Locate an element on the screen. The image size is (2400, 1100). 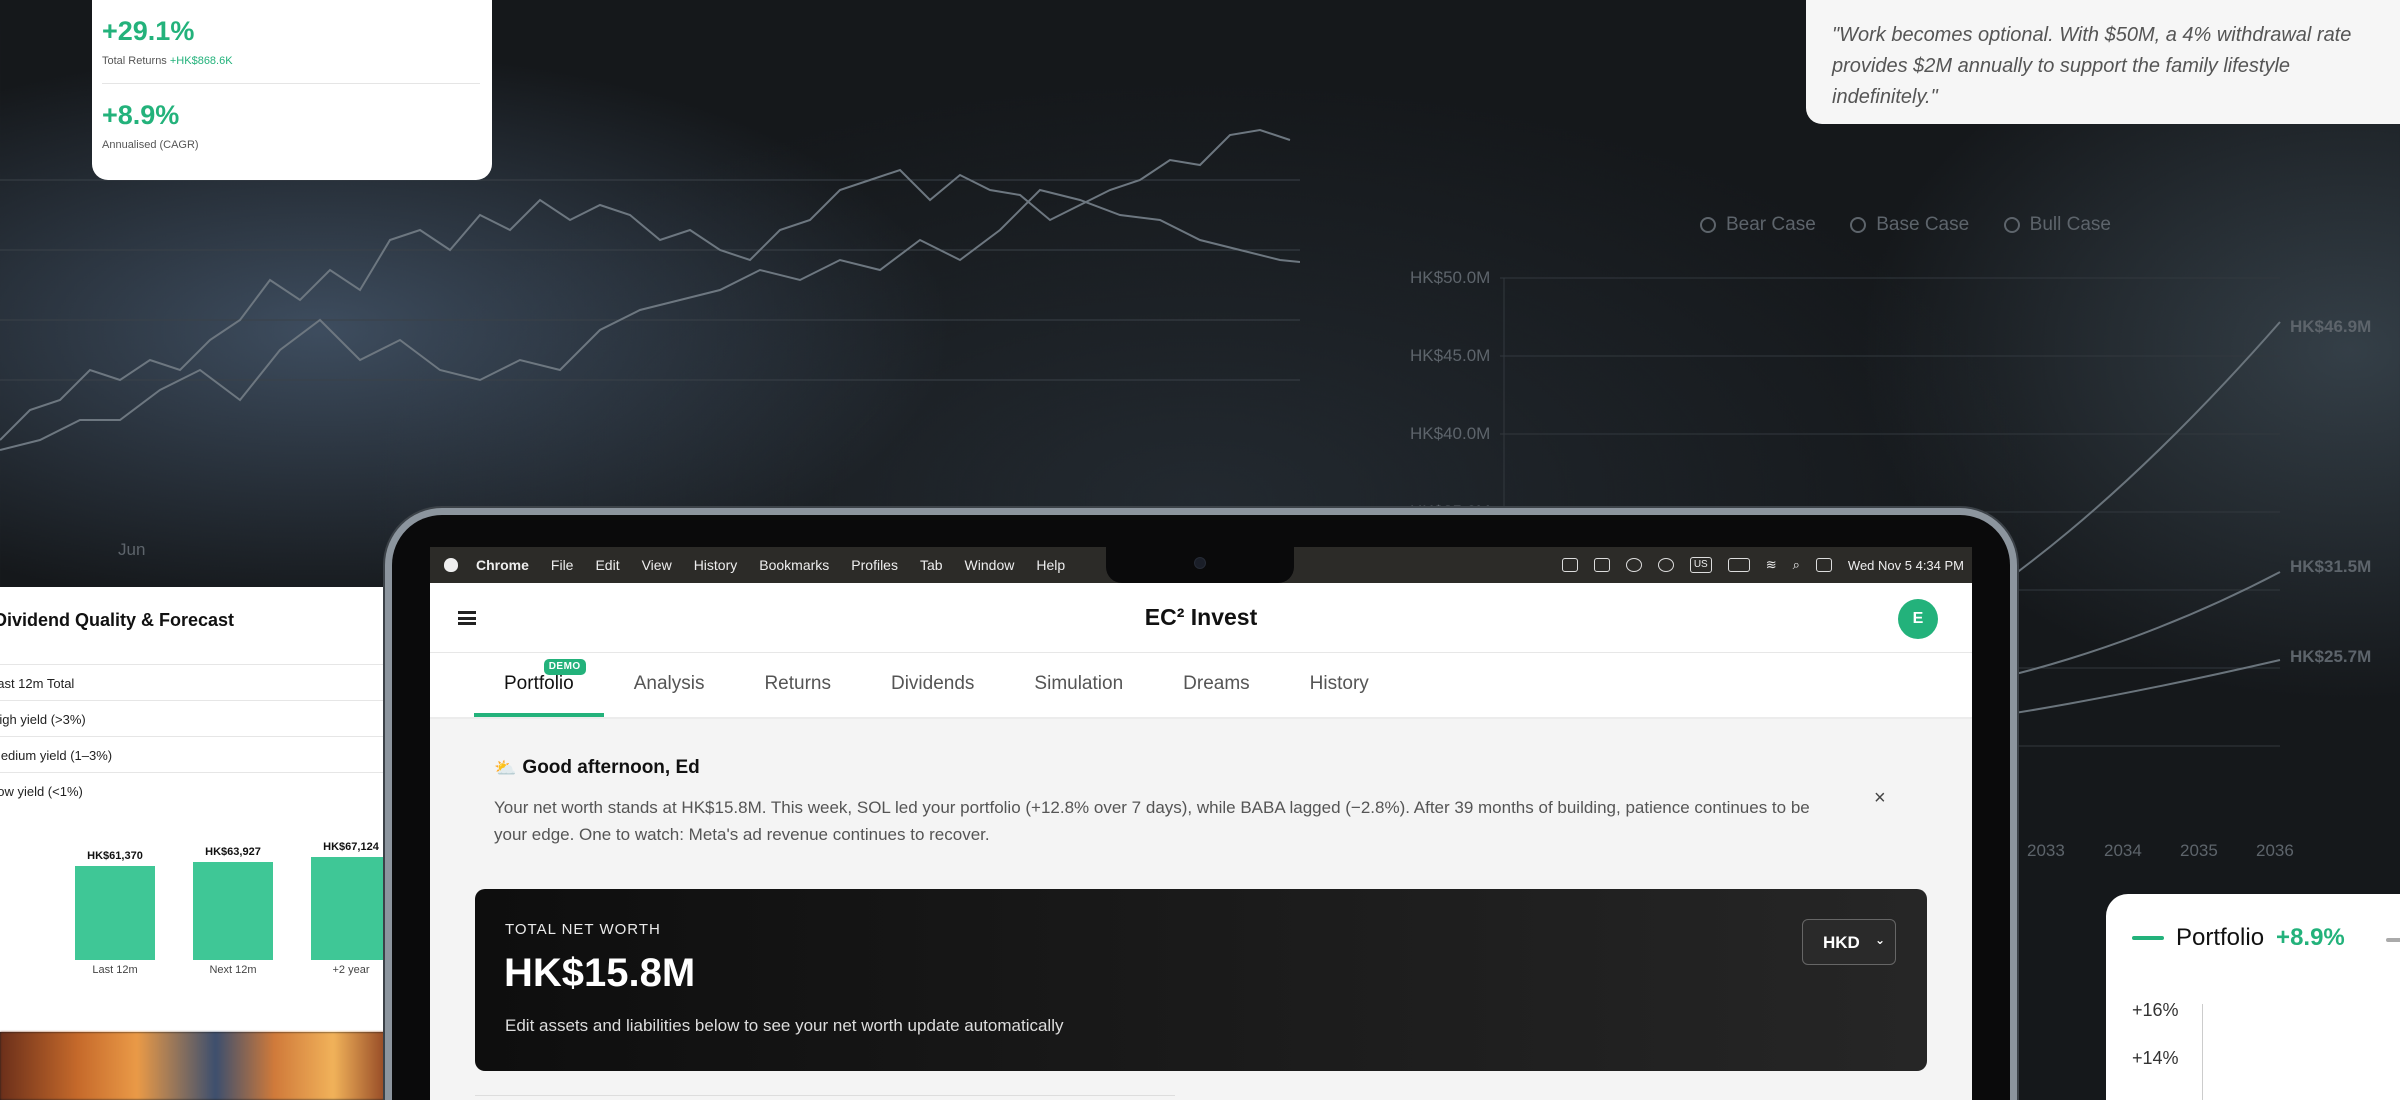
total-return-pct: +29.1% is located at coordinates (148, 31).